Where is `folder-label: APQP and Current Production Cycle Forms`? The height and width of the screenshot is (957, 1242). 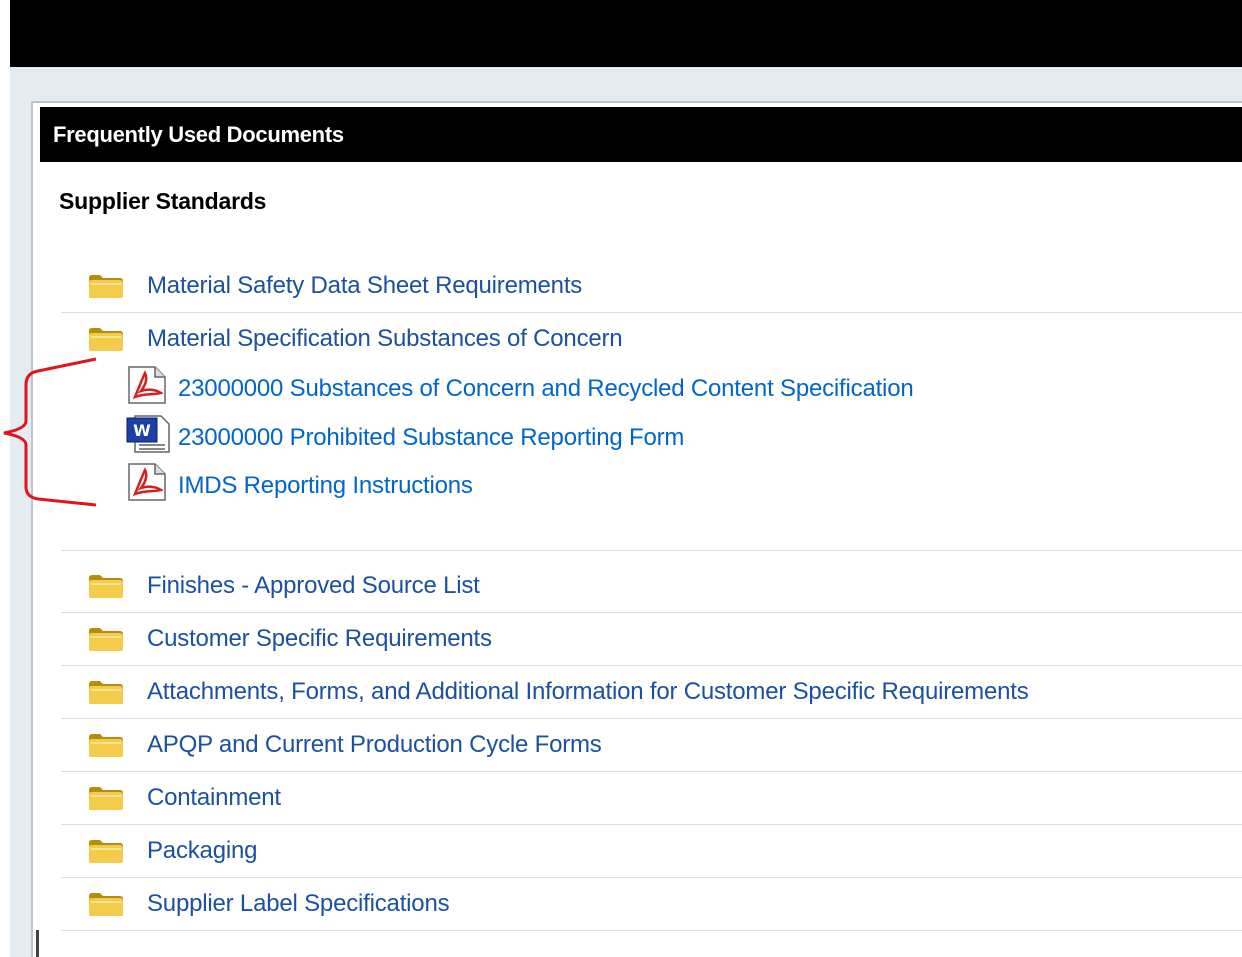 folder-label: APQP and Current Production Cycle Forms is located at coordinates (374, 745).